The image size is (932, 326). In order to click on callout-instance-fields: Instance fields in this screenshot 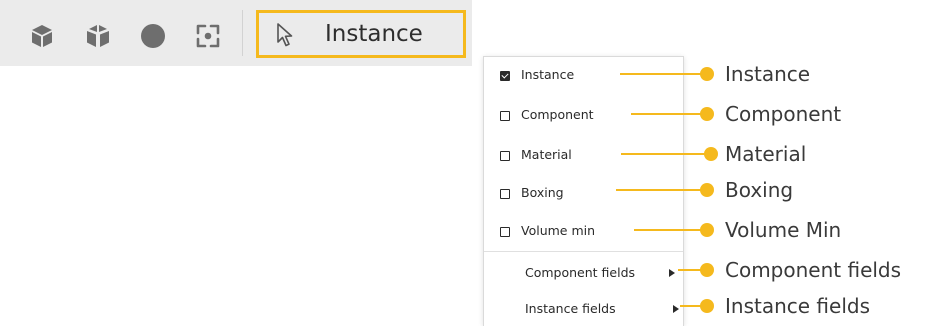, I will do `click(797, 306)`.